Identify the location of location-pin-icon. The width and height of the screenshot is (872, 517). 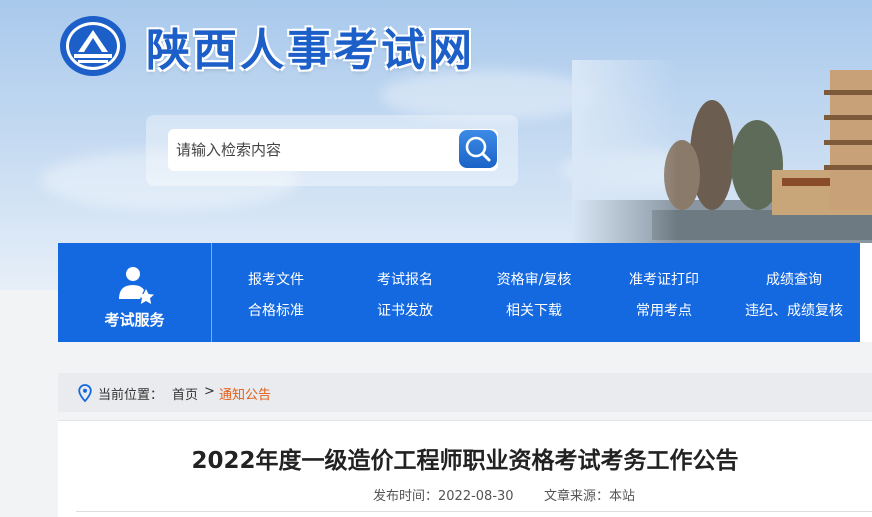
(85, 393).